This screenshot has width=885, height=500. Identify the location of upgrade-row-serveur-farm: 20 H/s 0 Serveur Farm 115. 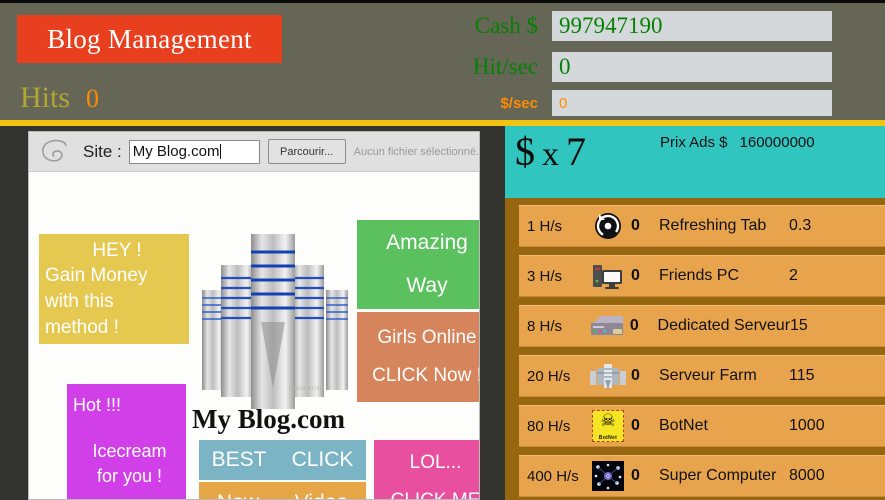
(702, 376).